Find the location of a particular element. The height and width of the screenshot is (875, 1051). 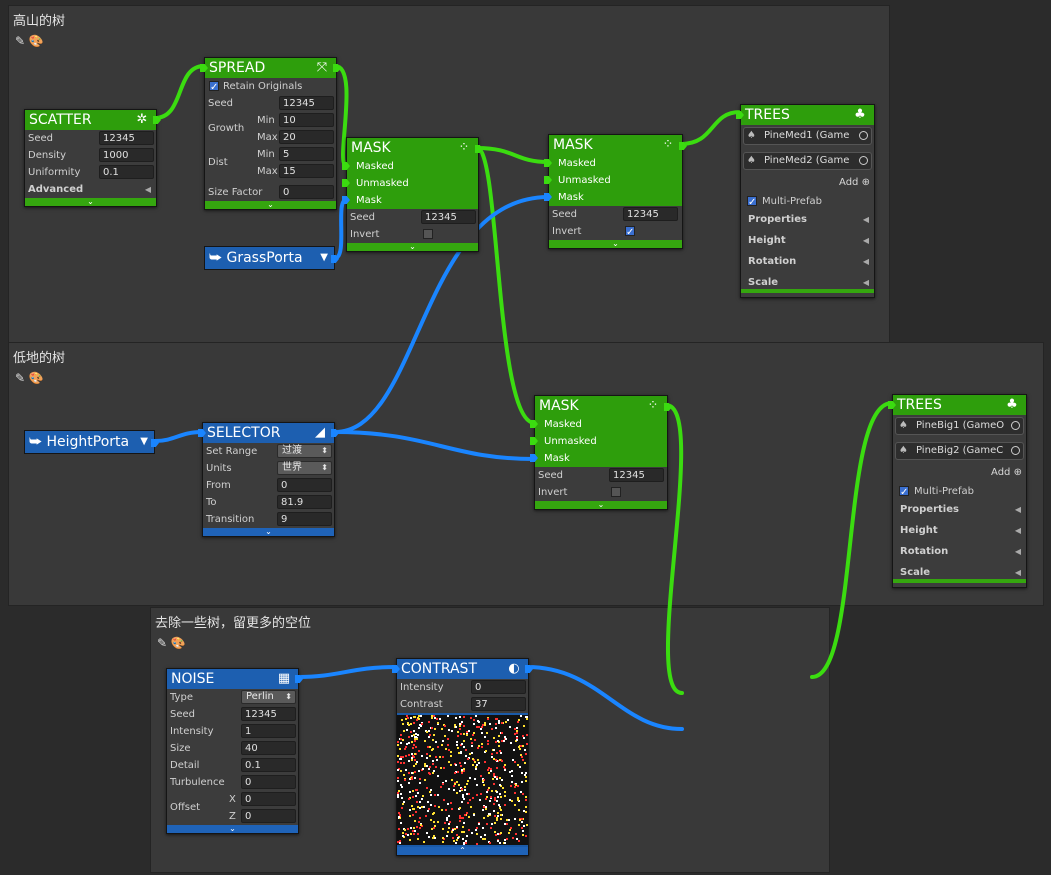

type-dropdown: Perlin ⬍ is located at coordinates (268, 697).